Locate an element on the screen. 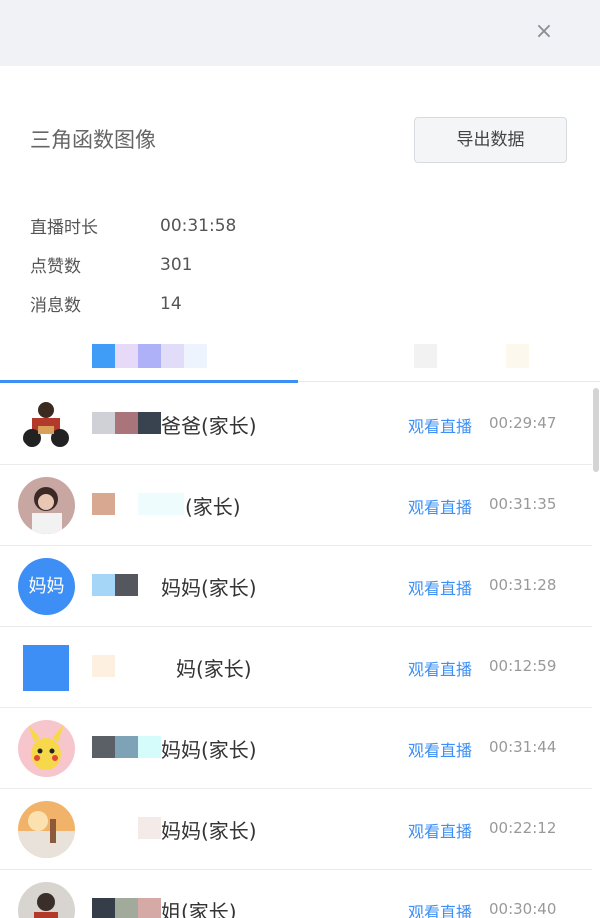  list-item: 妈妈(家长) 观看直播 00:31:44 is located at coordinates (296, 748).